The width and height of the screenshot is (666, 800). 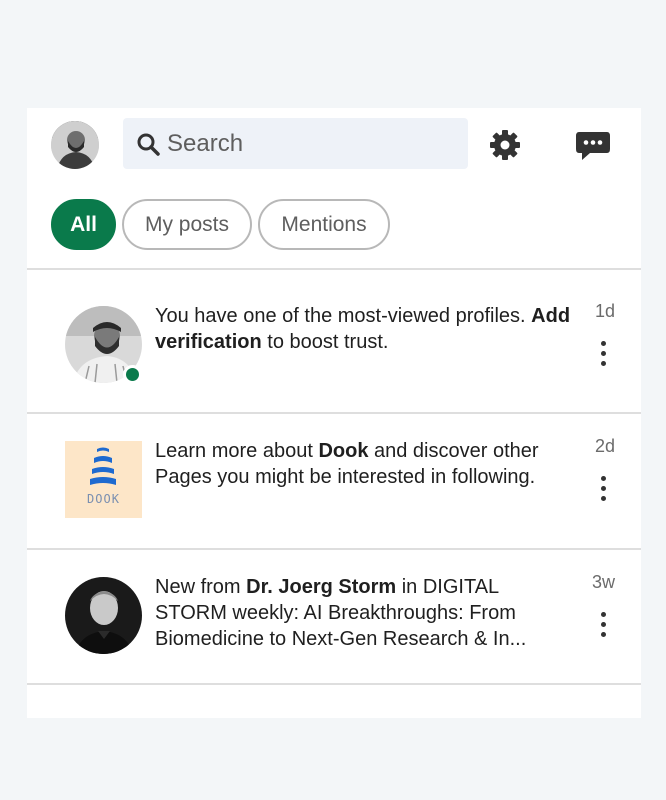 I want to click on timestamp: 2d, so click(x=604, y=446).